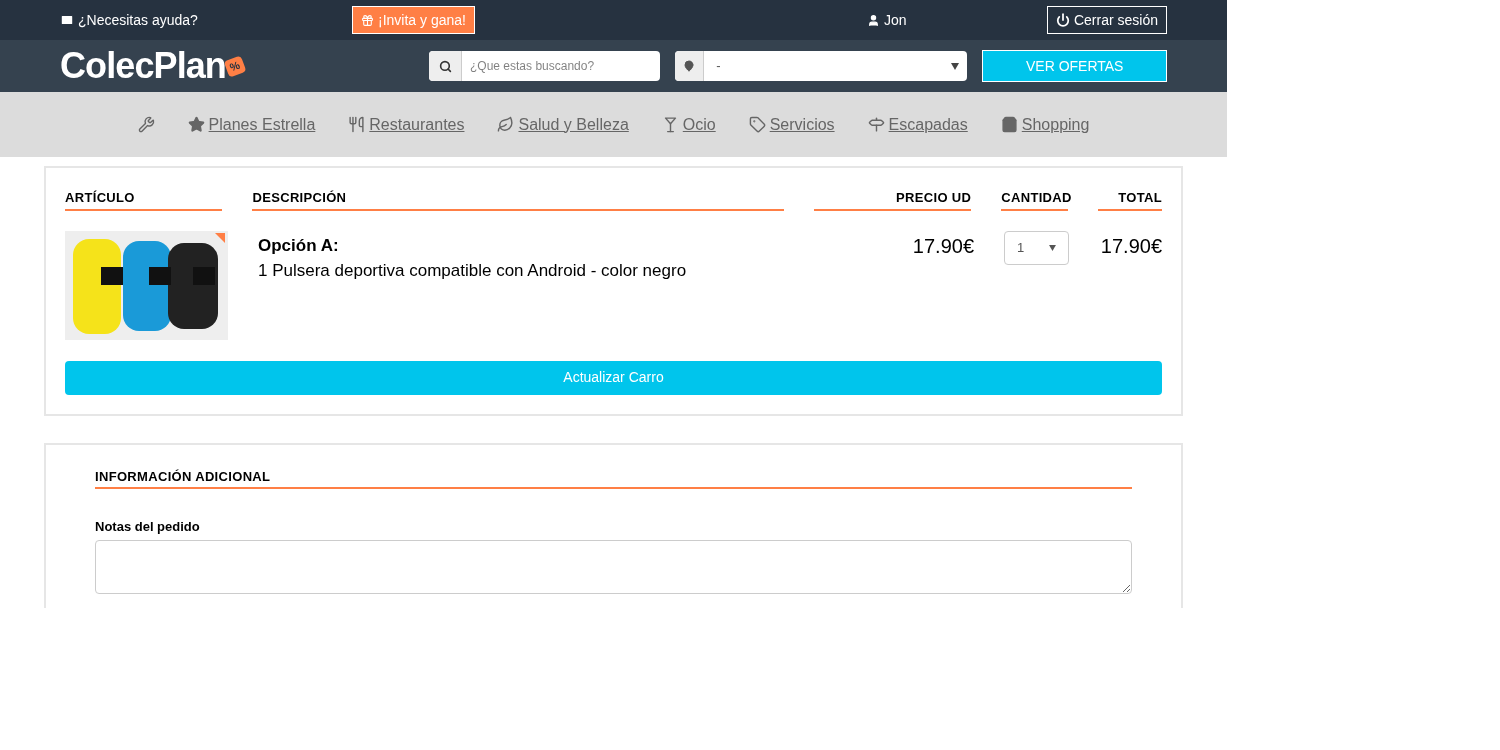 The height and width of the screenshot is (750, 1500). What do you see at coordinates (413, 20) in the screenshot?
I see `invite-button: ¡Invita y gana!` at bounding box center [413, 20].